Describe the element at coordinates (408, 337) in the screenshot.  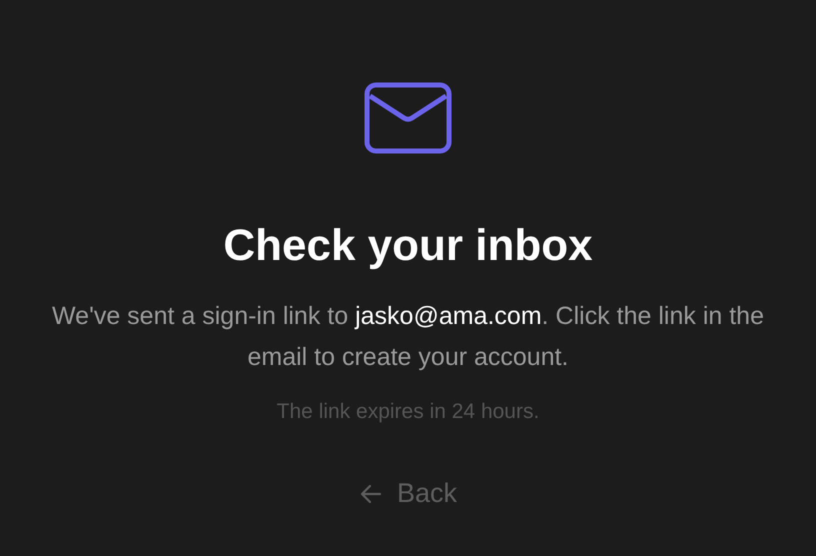
I see `confirmation-message: We've sent a sign-in link to jasko@ama.com. Click the link in the email to create your account.` at that location.